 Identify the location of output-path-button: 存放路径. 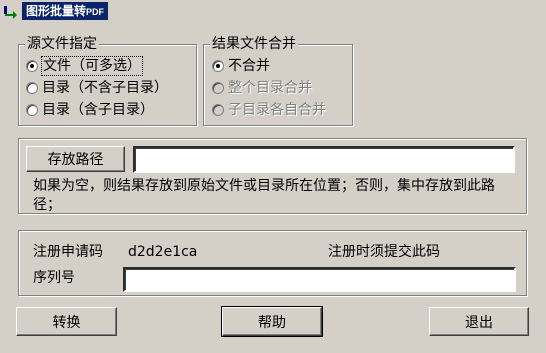
(75, 159).